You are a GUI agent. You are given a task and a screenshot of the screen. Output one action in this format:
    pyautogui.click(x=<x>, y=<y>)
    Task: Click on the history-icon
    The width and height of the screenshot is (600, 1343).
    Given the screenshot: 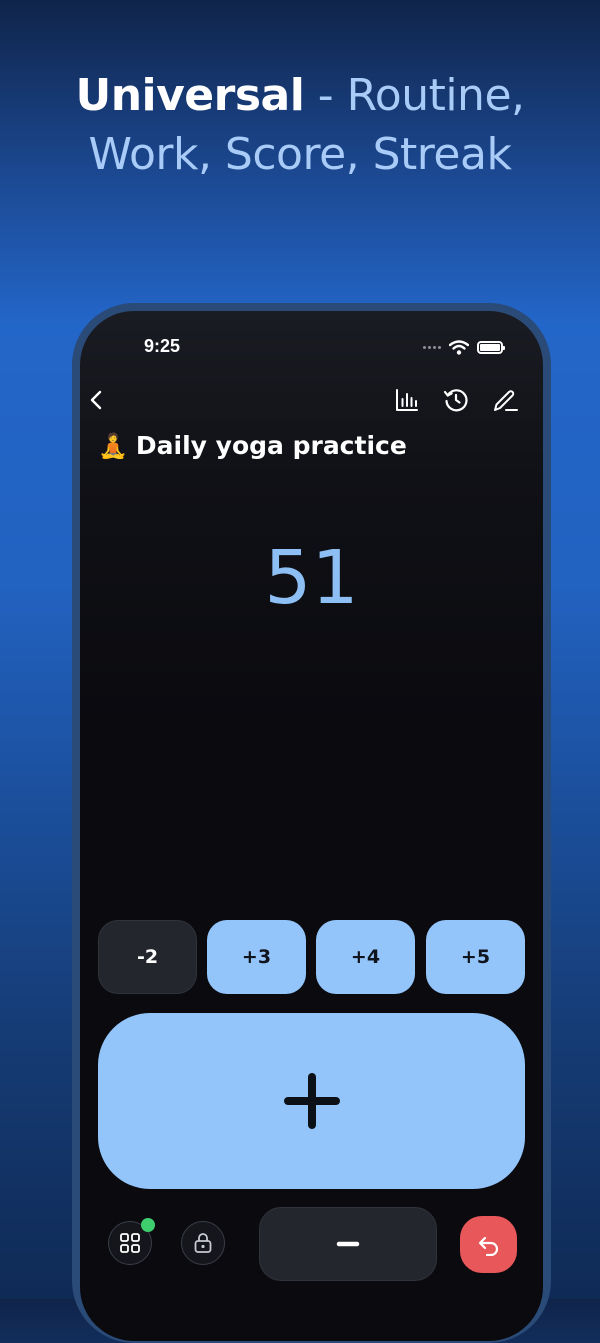 What is the action you would take?
    pyautogui.click(x=455, y=400)
    